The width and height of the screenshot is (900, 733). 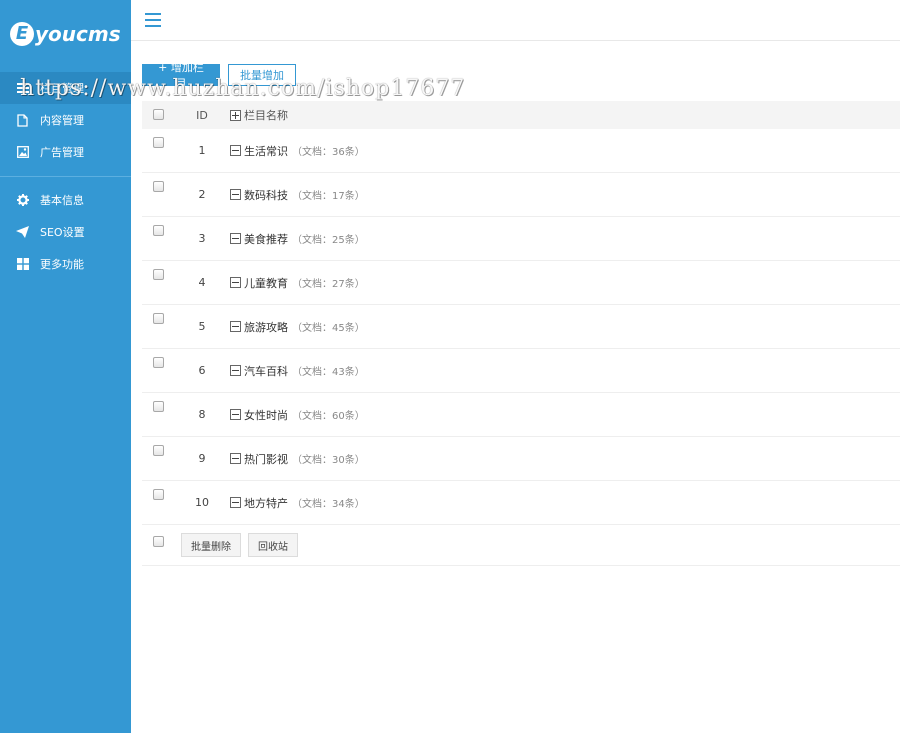 I want to click on image-icon, so click(x=22, y=152).